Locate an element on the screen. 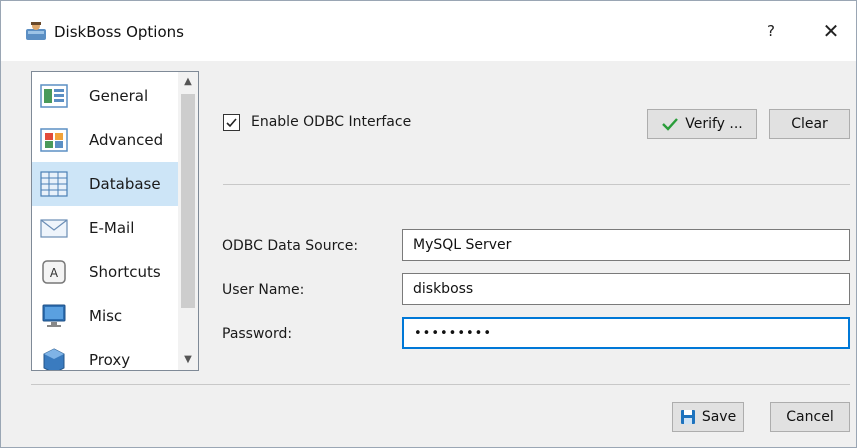  sidebar-item-misc: Misc is located at coordinates (105, 316).